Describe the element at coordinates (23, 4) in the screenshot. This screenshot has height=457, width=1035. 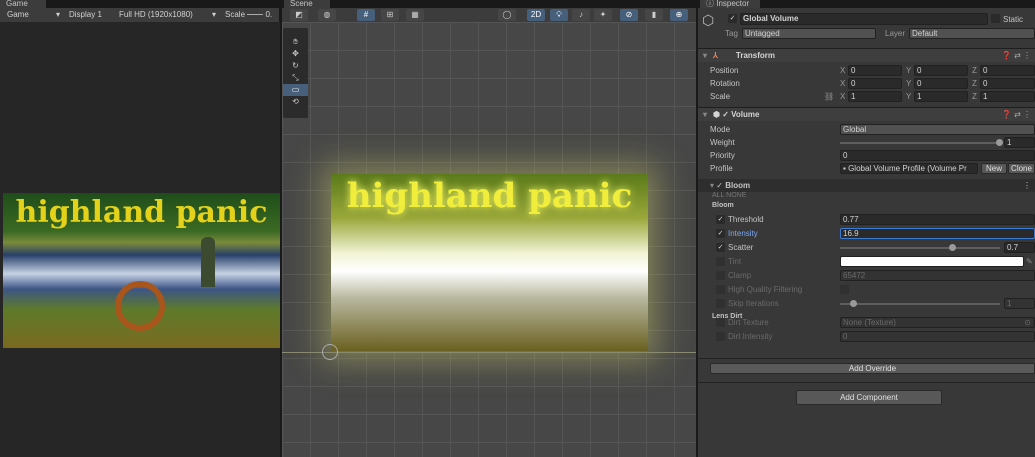
I see `tab-game: Game` at that location.